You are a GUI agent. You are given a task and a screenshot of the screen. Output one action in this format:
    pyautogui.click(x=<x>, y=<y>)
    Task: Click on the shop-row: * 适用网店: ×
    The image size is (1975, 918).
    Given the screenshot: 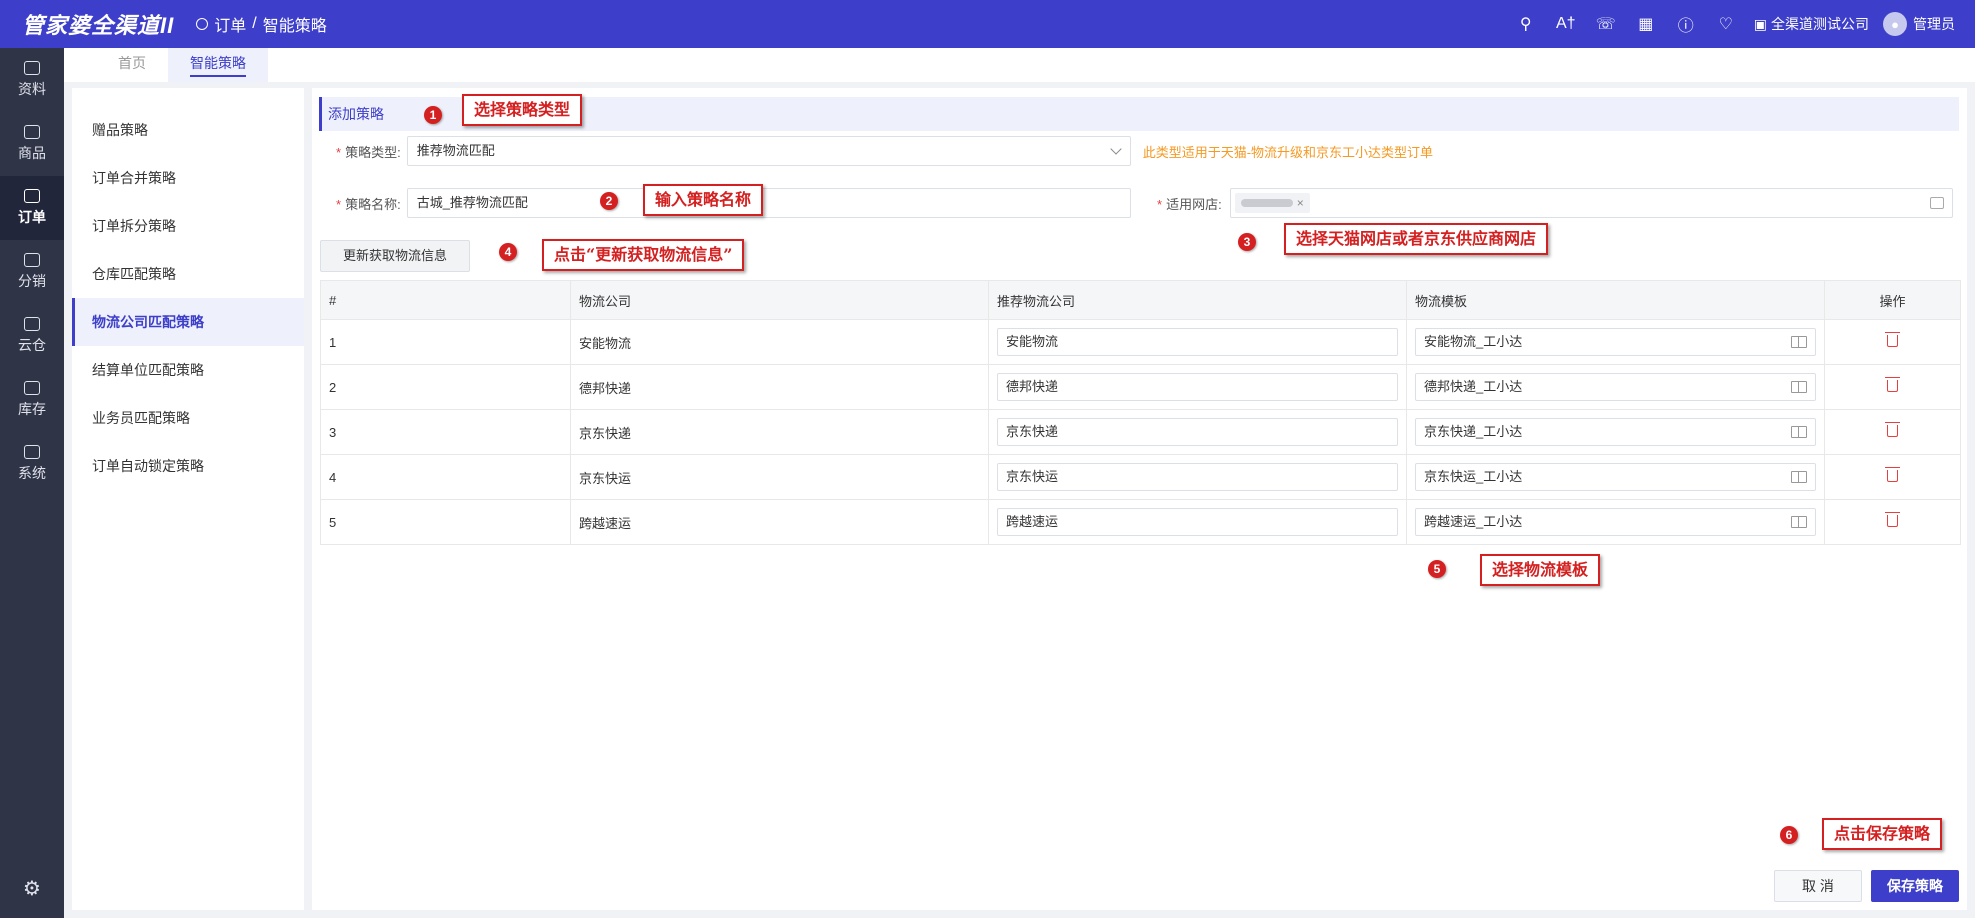 What is the action you would take?
    pyautogui.click(x=1555, y=203)
    